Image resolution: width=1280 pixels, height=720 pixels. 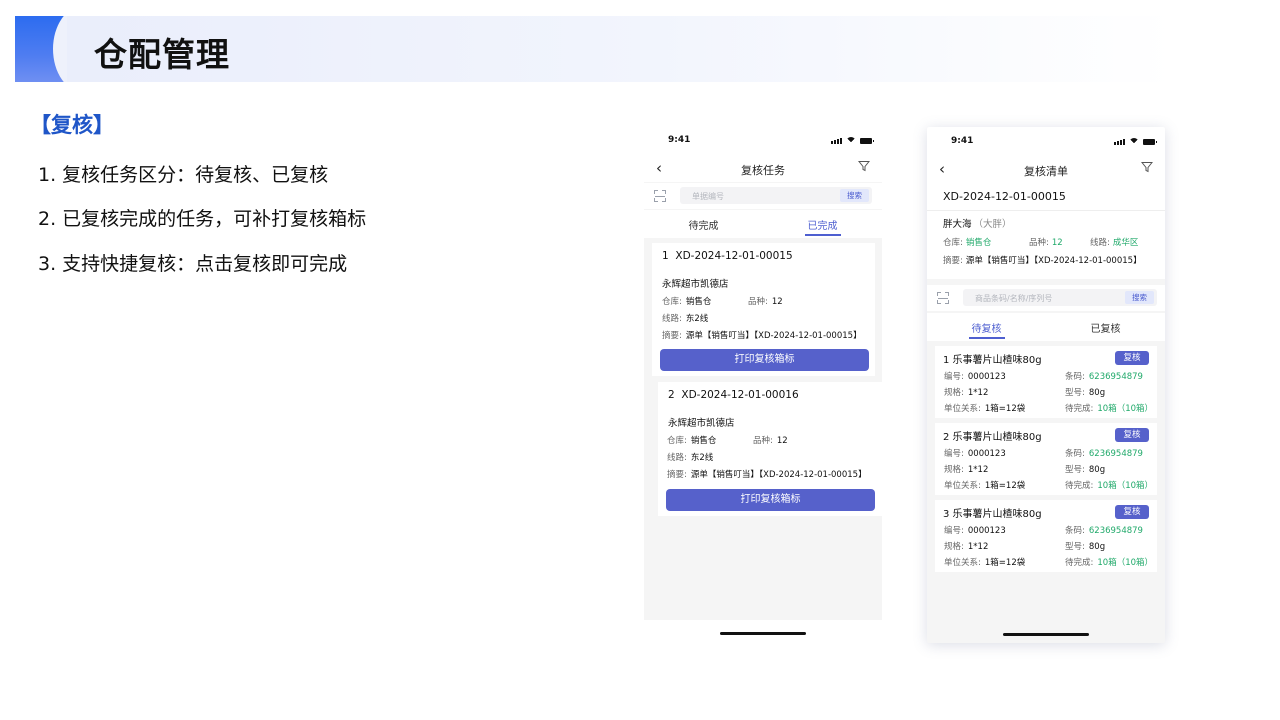 What do you see at coordinates (47, 219) in the screenshot?
I see `bullet-number: 2.` at bounding box center [47, 219].